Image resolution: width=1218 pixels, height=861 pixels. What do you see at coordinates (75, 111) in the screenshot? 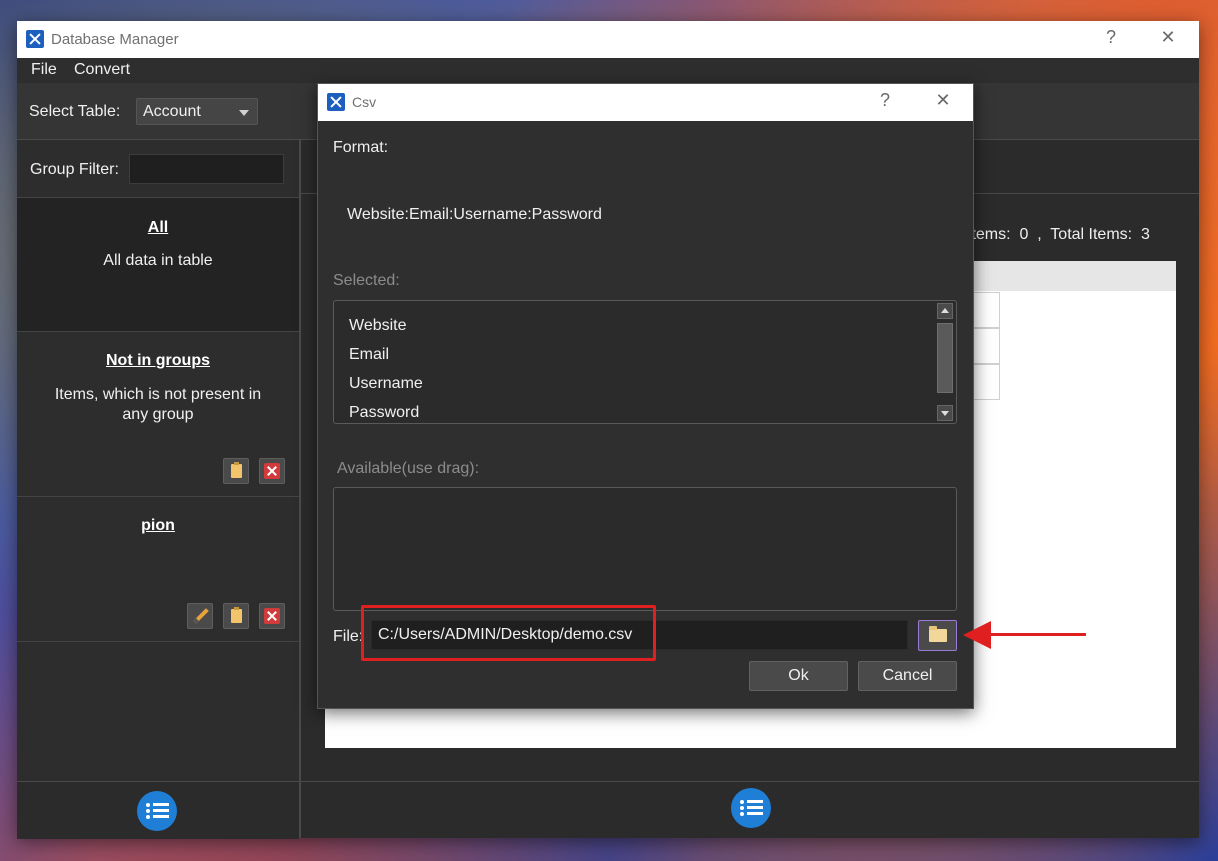
I see `select-table-label: Select Table:` at bounding box center [75, 111].